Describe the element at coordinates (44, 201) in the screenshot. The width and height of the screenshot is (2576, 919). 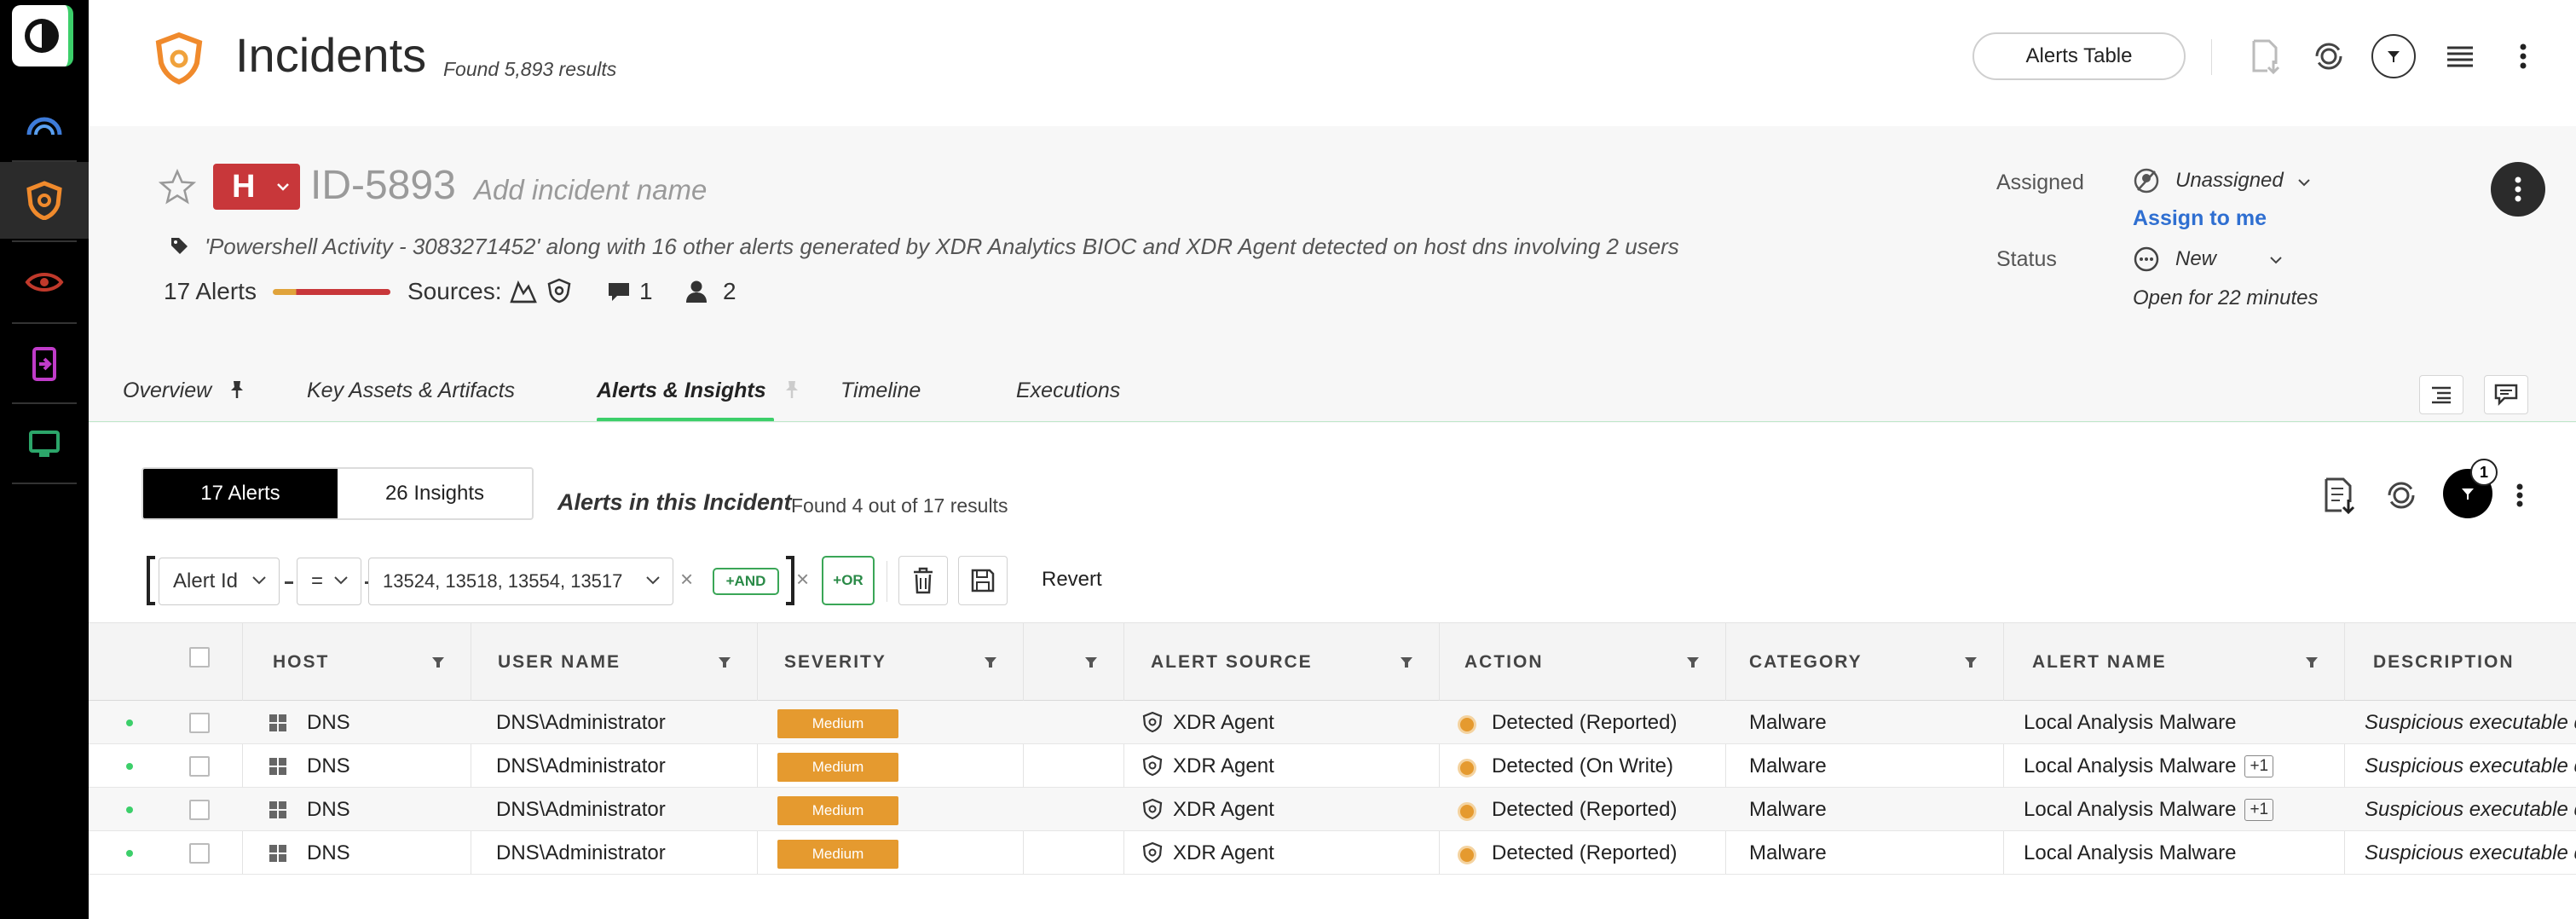
I see `incidents-nav-icon` at that location.